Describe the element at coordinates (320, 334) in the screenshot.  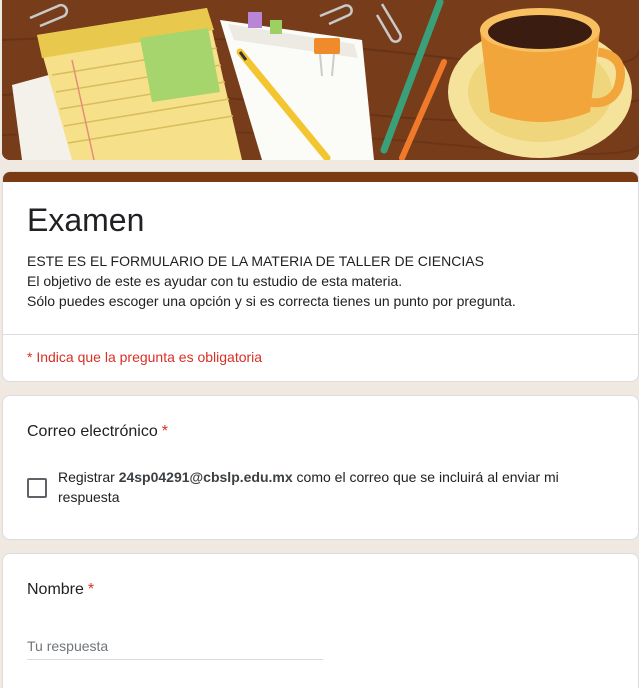
I see `divider` at that location.